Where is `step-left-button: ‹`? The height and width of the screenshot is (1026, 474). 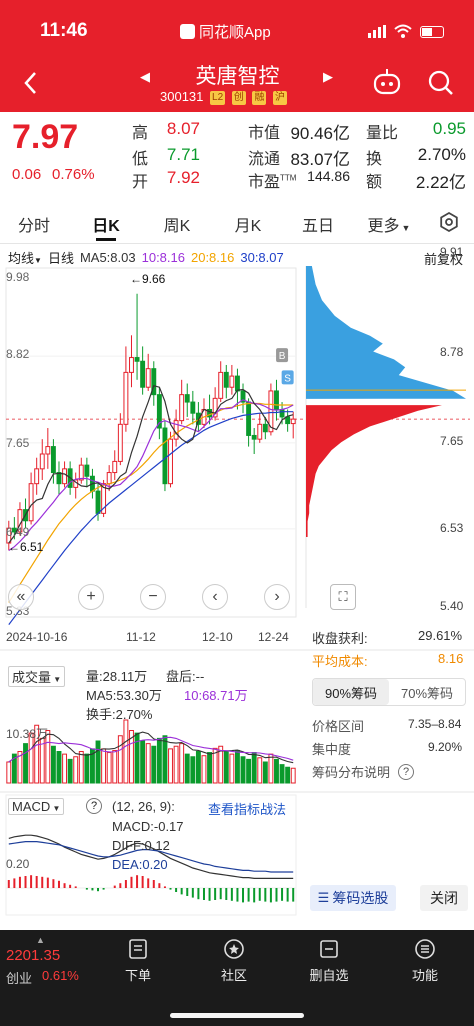
step-left-button: ‹ is located at coordinates (215, 597).